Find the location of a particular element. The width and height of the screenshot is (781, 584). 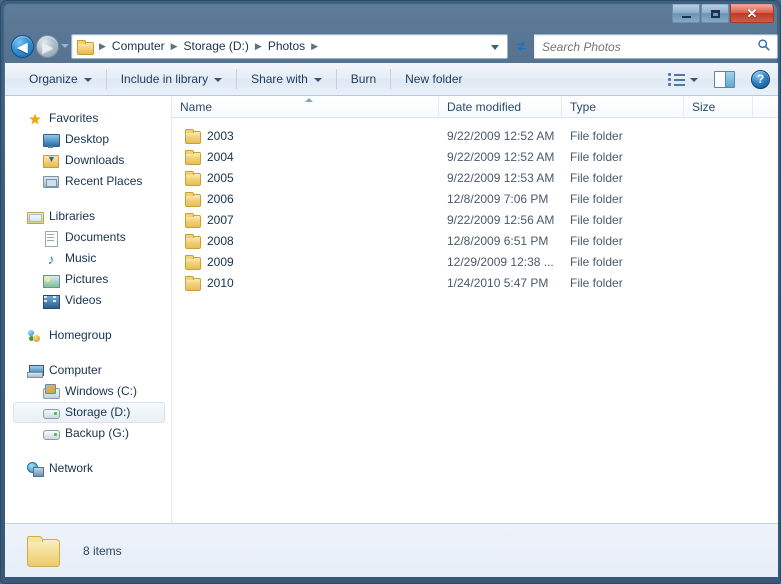

table-row: 2005 9/22/2009 12:53 AM File folder is located at coordinates (475, 177).